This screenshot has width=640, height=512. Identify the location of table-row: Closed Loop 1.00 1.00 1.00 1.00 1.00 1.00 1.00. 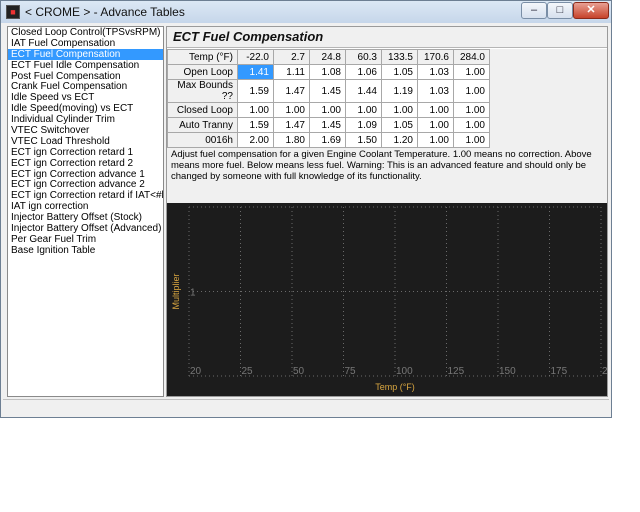
(328, 110).